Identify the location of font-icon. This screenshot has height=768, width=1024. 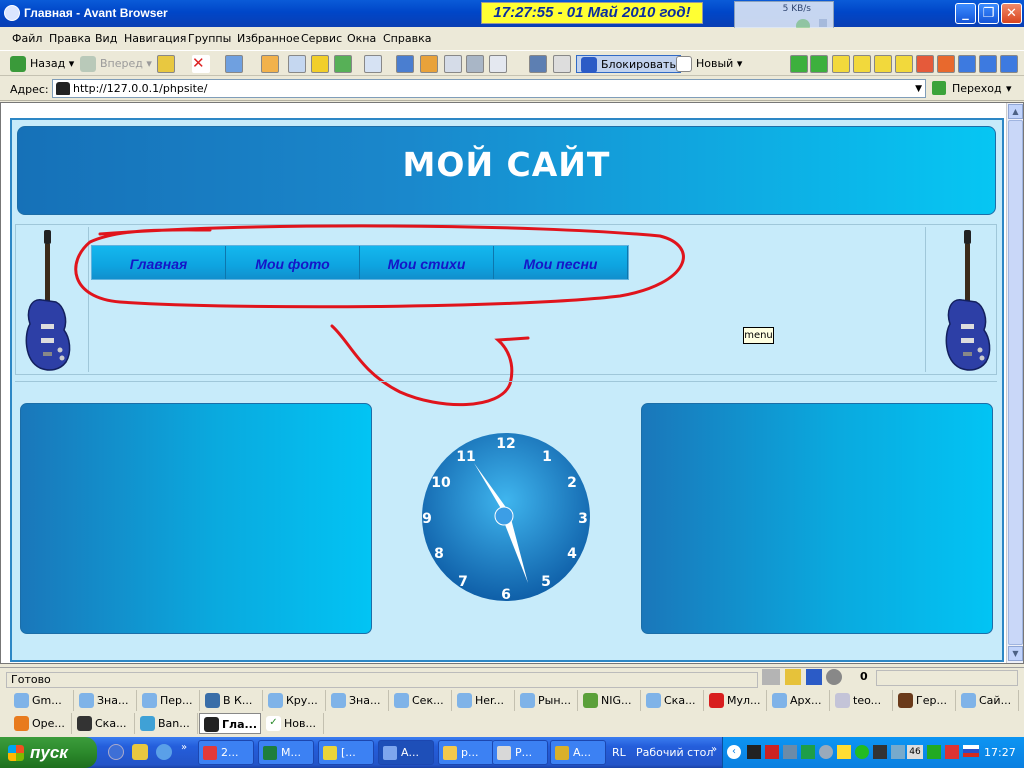
(405, 64).